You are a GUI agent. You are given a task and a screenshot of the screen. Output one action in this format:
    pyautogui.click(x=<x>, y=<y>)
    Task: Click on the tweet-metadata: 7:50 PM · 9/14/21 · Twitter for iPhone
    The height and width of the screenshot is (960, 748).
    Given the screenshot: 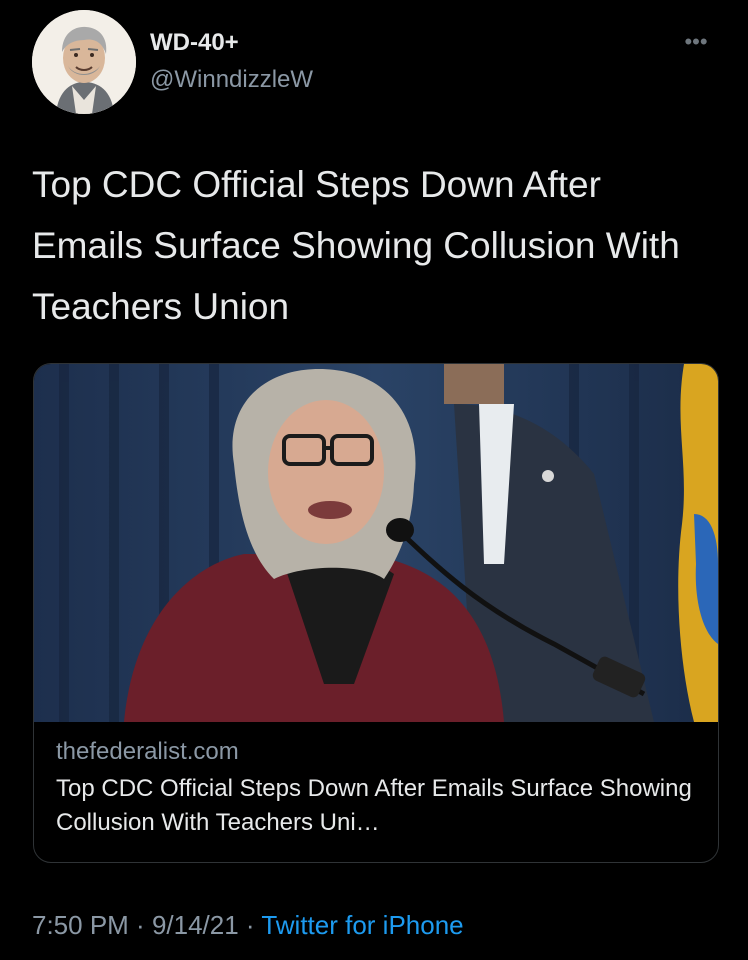 What is the action you would take?
    pyautogui.click(x=248, y=925)
    